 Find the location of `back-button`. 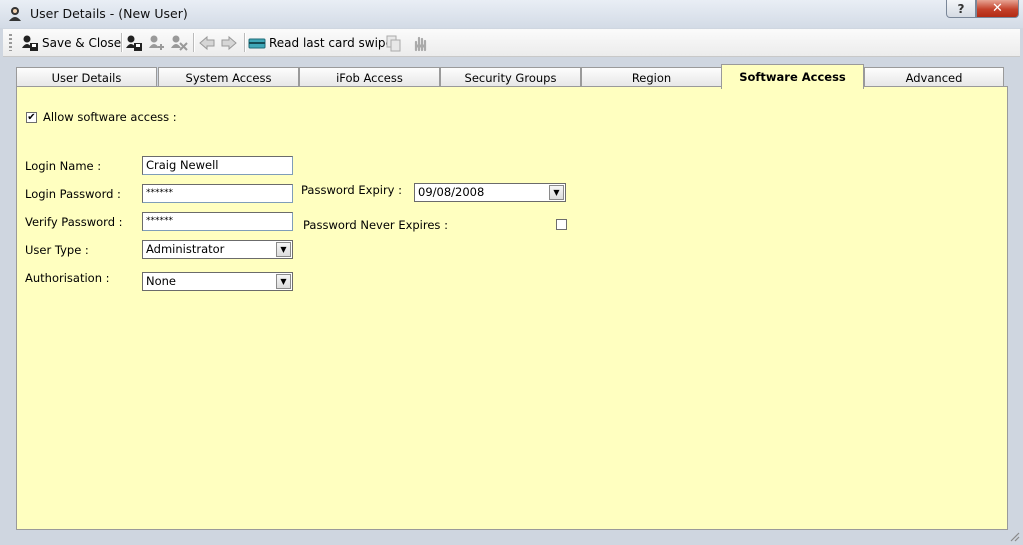

back-button is located at coordinates (207, 42).